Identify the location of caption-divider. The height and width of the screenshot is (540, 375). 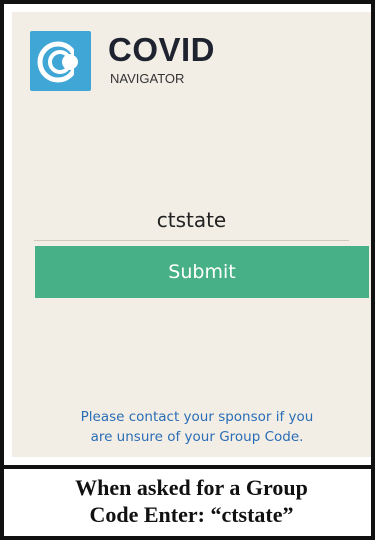
(189, 467).